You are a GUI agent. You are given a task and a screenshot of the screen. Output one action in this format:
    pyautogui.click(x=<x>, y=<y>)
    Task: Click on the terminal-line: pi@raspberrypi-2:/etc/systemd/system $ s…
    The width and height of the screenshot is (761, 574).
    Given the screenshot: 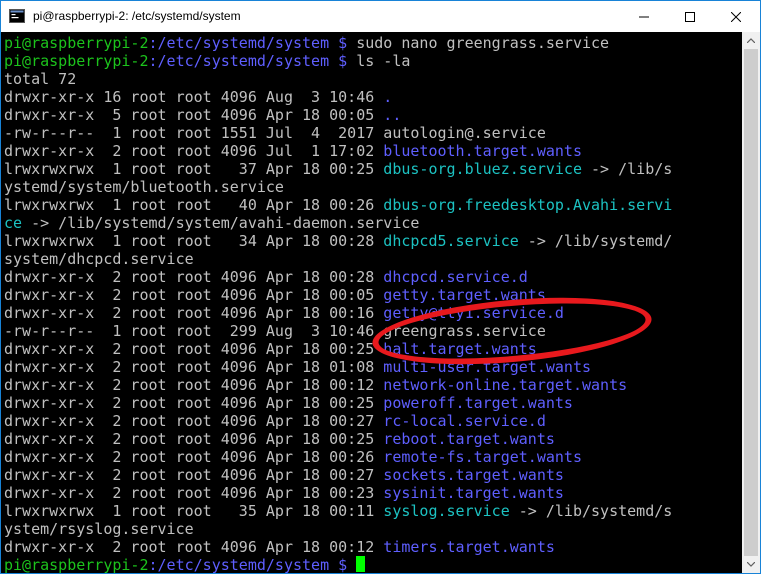 What is the action you would take?
    pyautogui.click(x=306, y=43)
    